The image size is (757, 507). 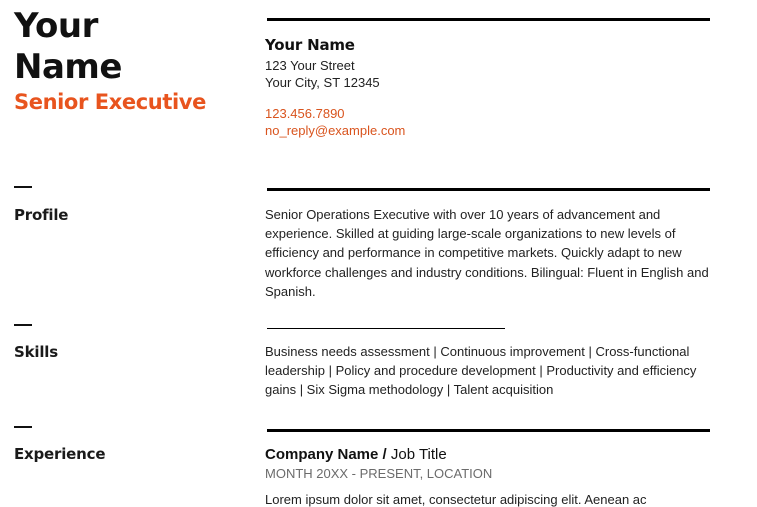 What do you see at coordinates (386, 328) in the screenshot?
I see `skills-divider` at bounding box center [386, 328].